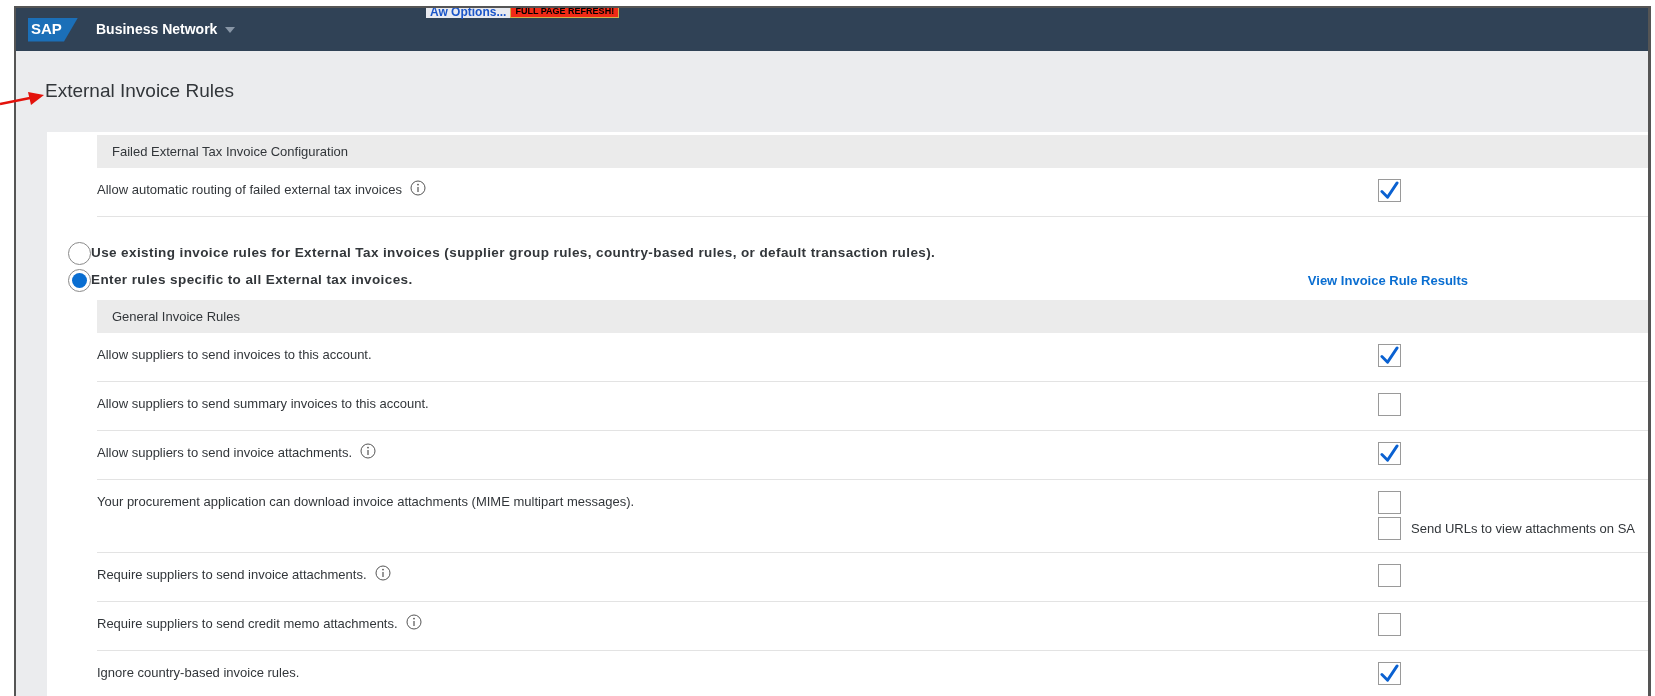  I want to click on rule-label: Your procurement application can download invoice attachments (MIME multipart messages)., so click(366, 502).